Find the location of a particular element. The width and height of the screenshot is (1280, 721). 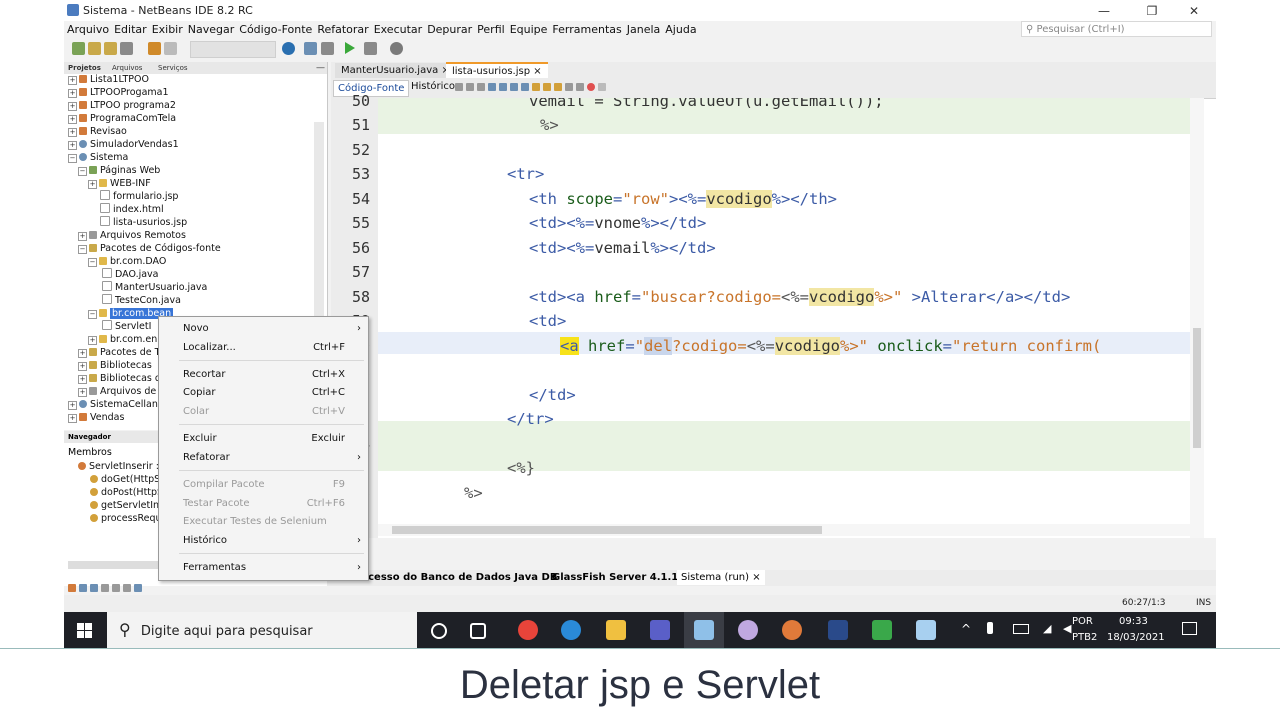

tree-item: + WEB-INF is located at coordinates (119, 183).